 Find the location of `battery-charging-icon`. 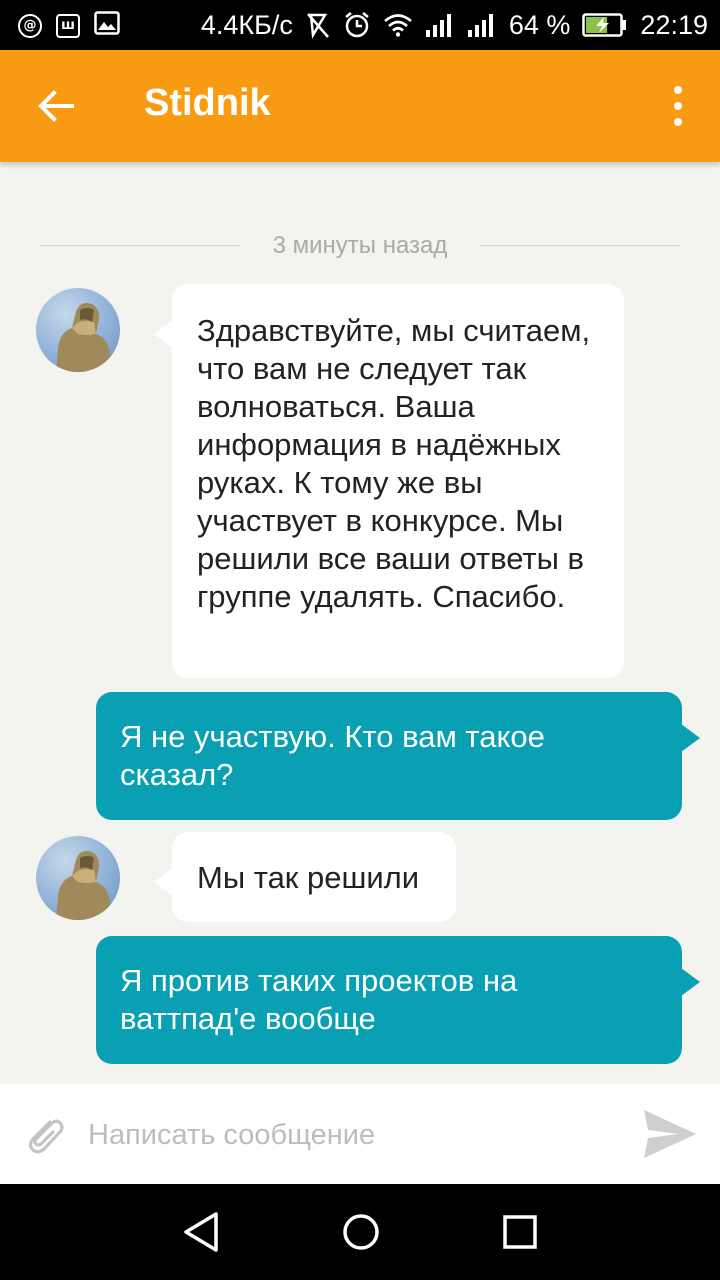

battery-charging-icon is located at coordinates (605, 25).